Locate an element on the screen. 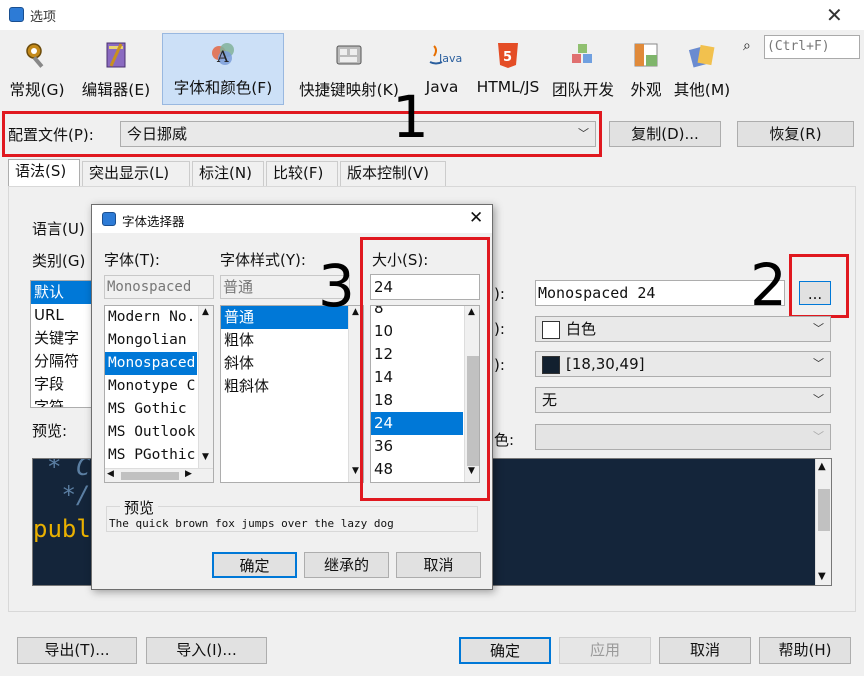  foreground-label: ): is located at coordinates (499, 329).